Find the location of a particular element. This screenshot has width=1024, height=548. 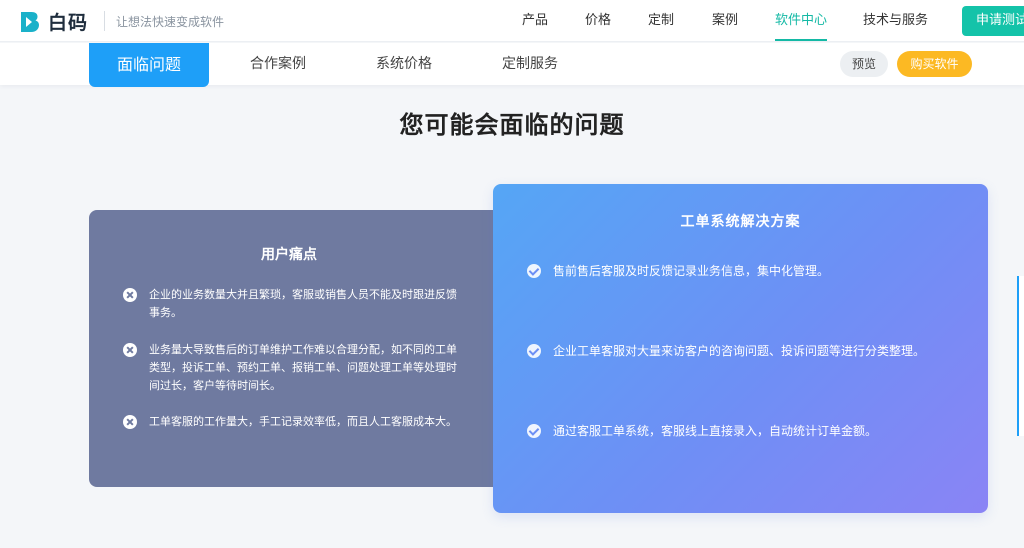

logo-icon is located at coordinates (30, 21).